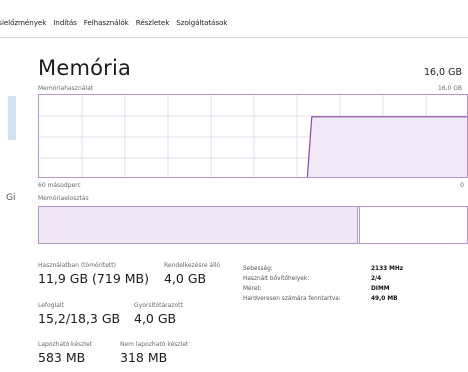  Describe the element at coordinates (276, 279) in the screenshot. I see `property-key: Használt bővítőhelyek:` at that location.